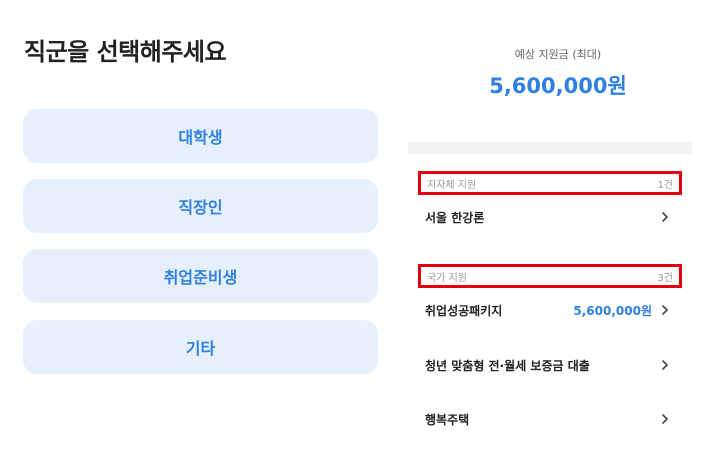  What do you see at coordinates (464, 310) in the screenshot?
I see `benefit-item-label: 취업성공패키지` at bounding box center [464, 310].